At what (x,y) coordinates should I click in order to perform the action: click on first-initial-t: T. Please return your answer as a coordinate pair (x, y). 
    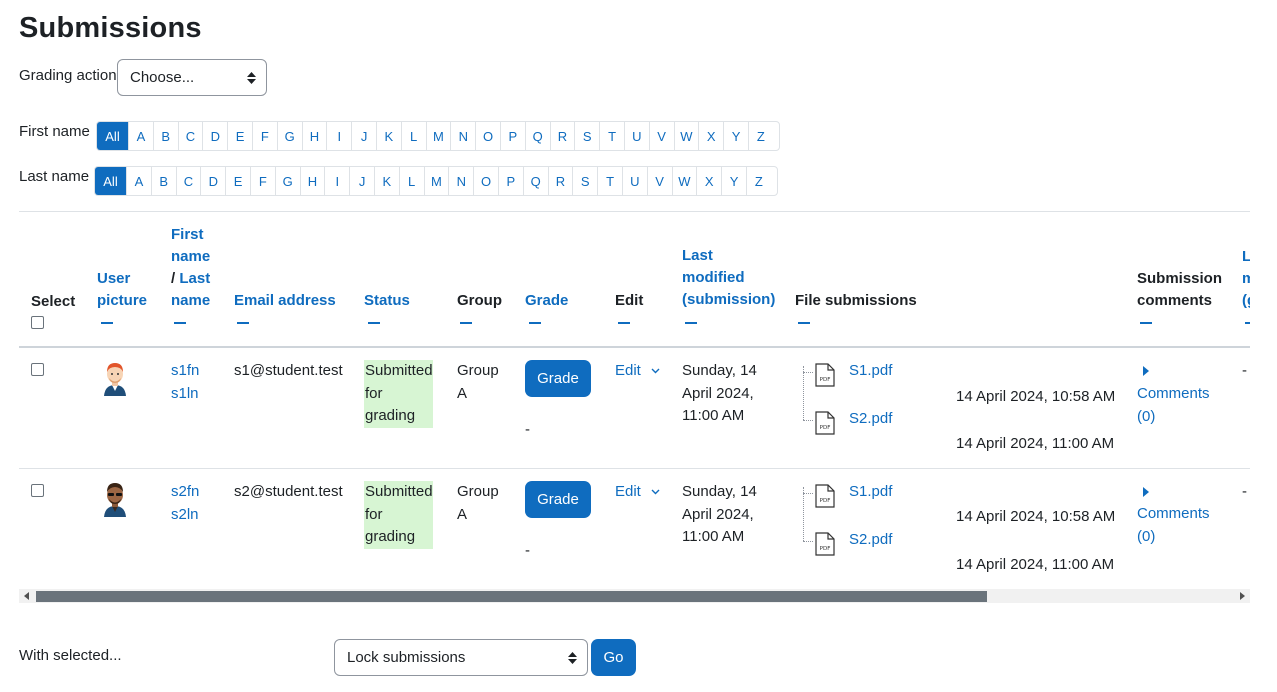
    Looking at the image, I should click on (611, 136).